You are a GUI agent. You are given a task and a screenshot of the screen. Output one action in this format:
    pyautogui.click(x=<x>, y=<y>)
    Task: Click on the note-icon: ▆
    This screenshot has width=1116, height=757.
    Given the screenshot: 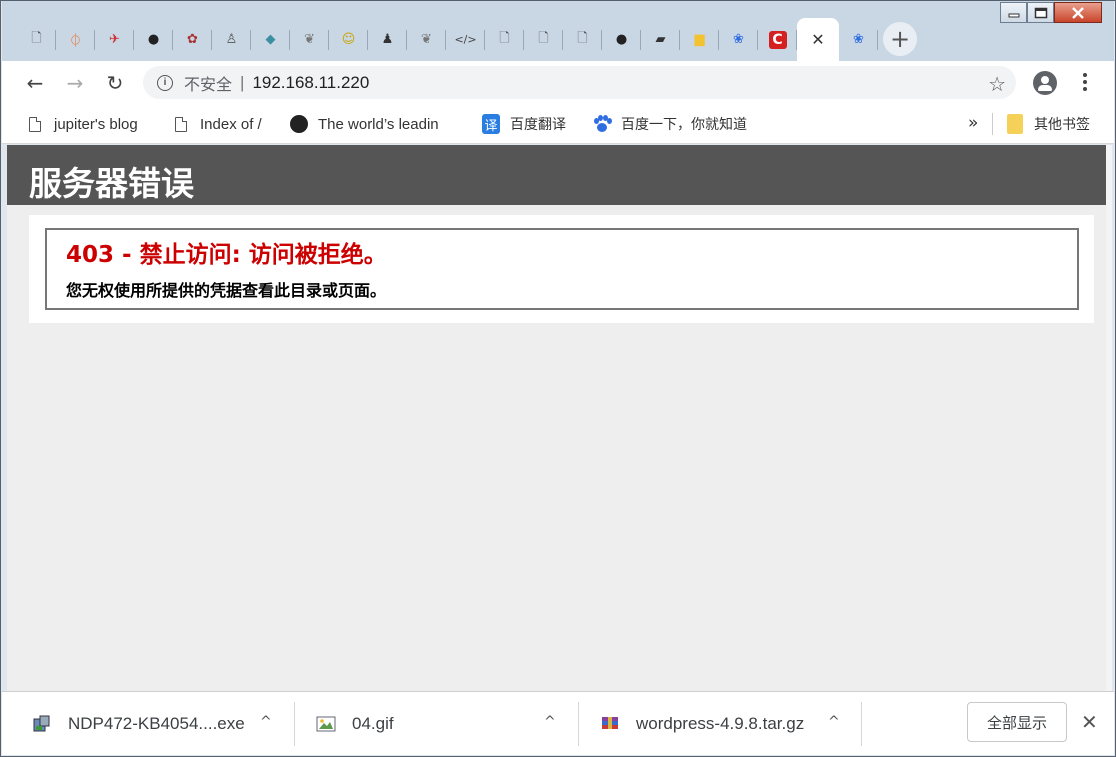 What is the action you would take?
    pyautogui.click(x=699, y=39)
    